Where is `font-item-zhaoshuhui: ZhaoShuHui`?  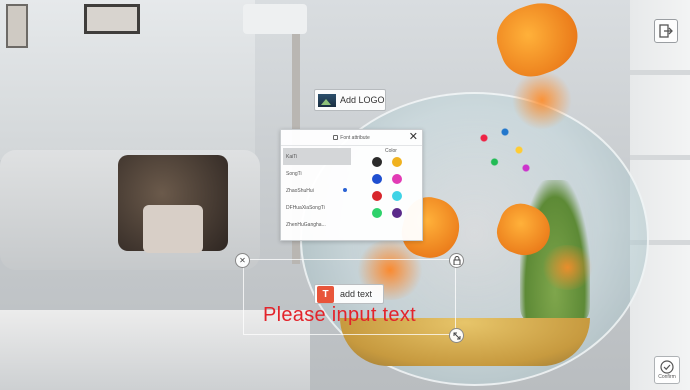 font-item-zhaoshuhui: ZhaoShuHui is located at coordinates (317, 190).